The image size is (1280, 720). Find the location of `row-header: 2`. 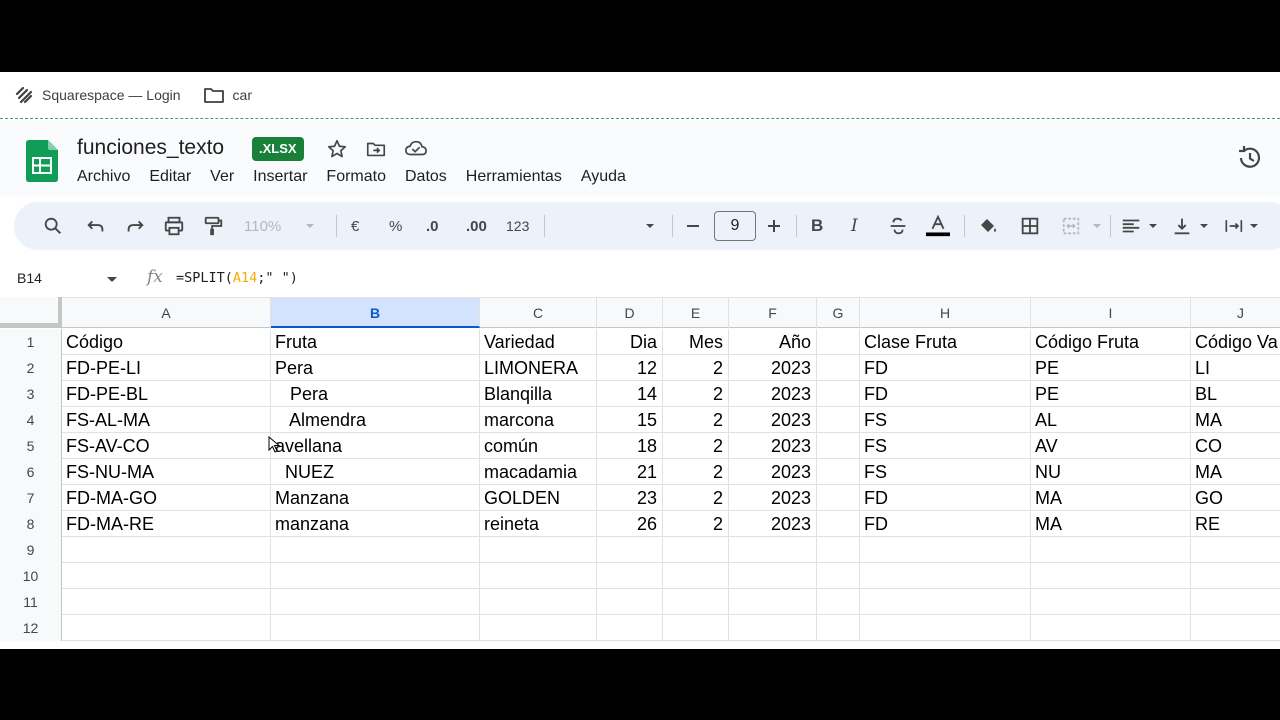

row-header: 2 is located at coordinates (31, 368).